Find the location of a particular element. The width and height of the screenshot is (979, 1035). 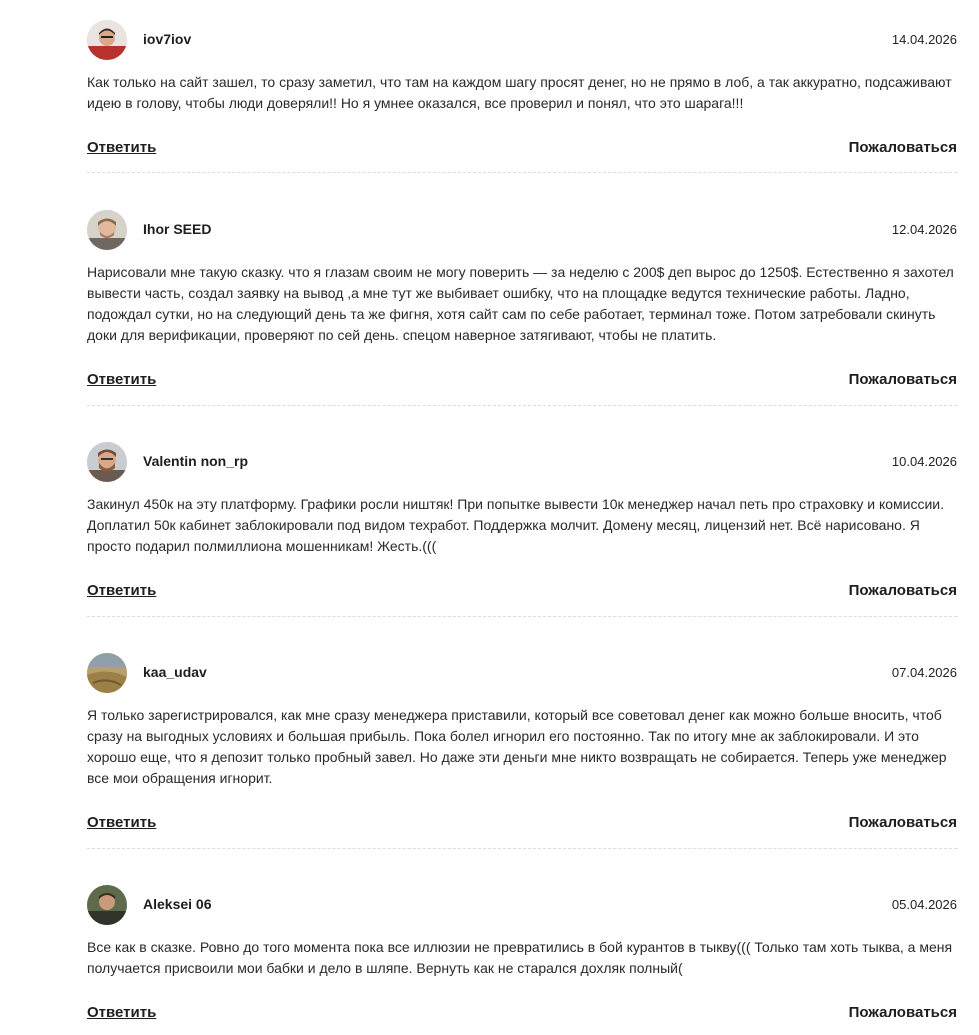

comment-header: kaa_udav 07.04.2026 is located at coordinates (522, 673).